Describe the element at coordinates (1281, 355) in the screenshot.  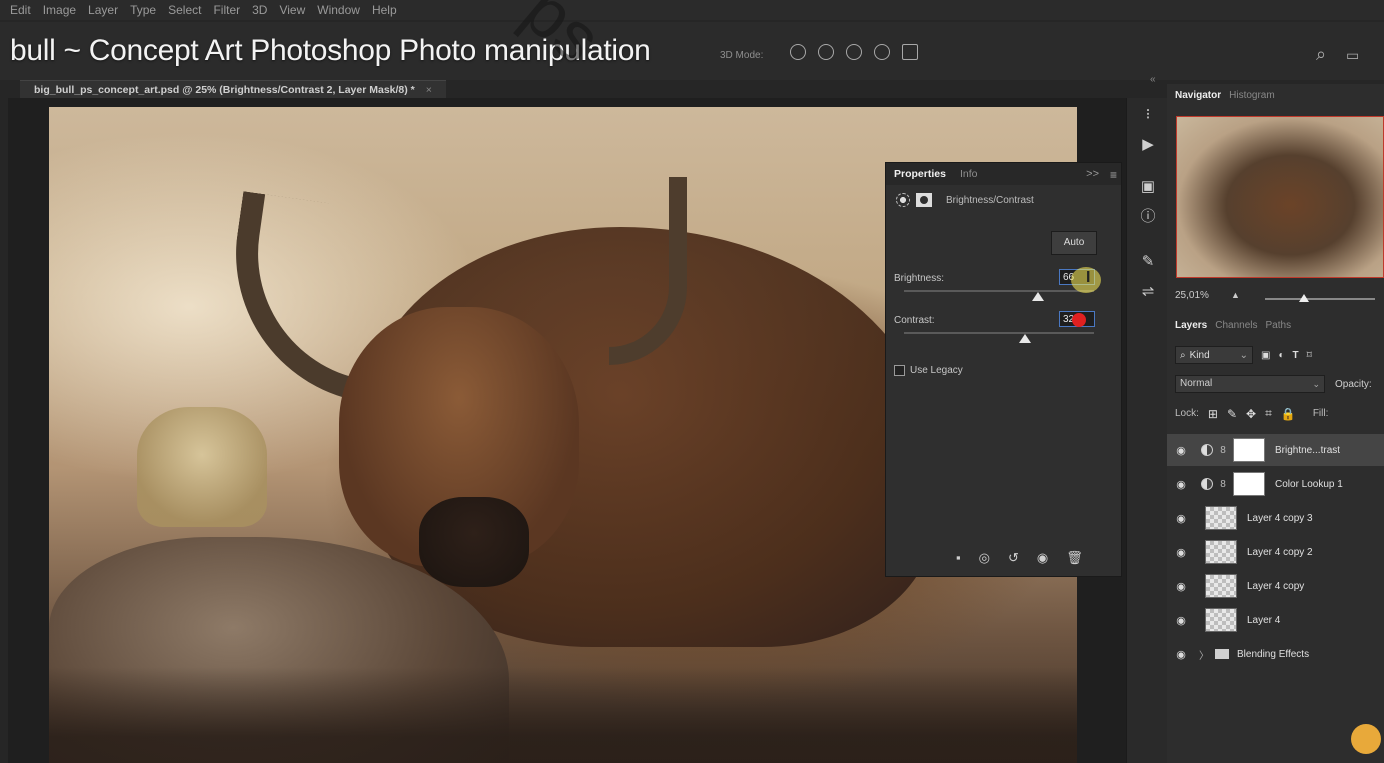
I see `adjustment-filter-icon: ◐` at that location.